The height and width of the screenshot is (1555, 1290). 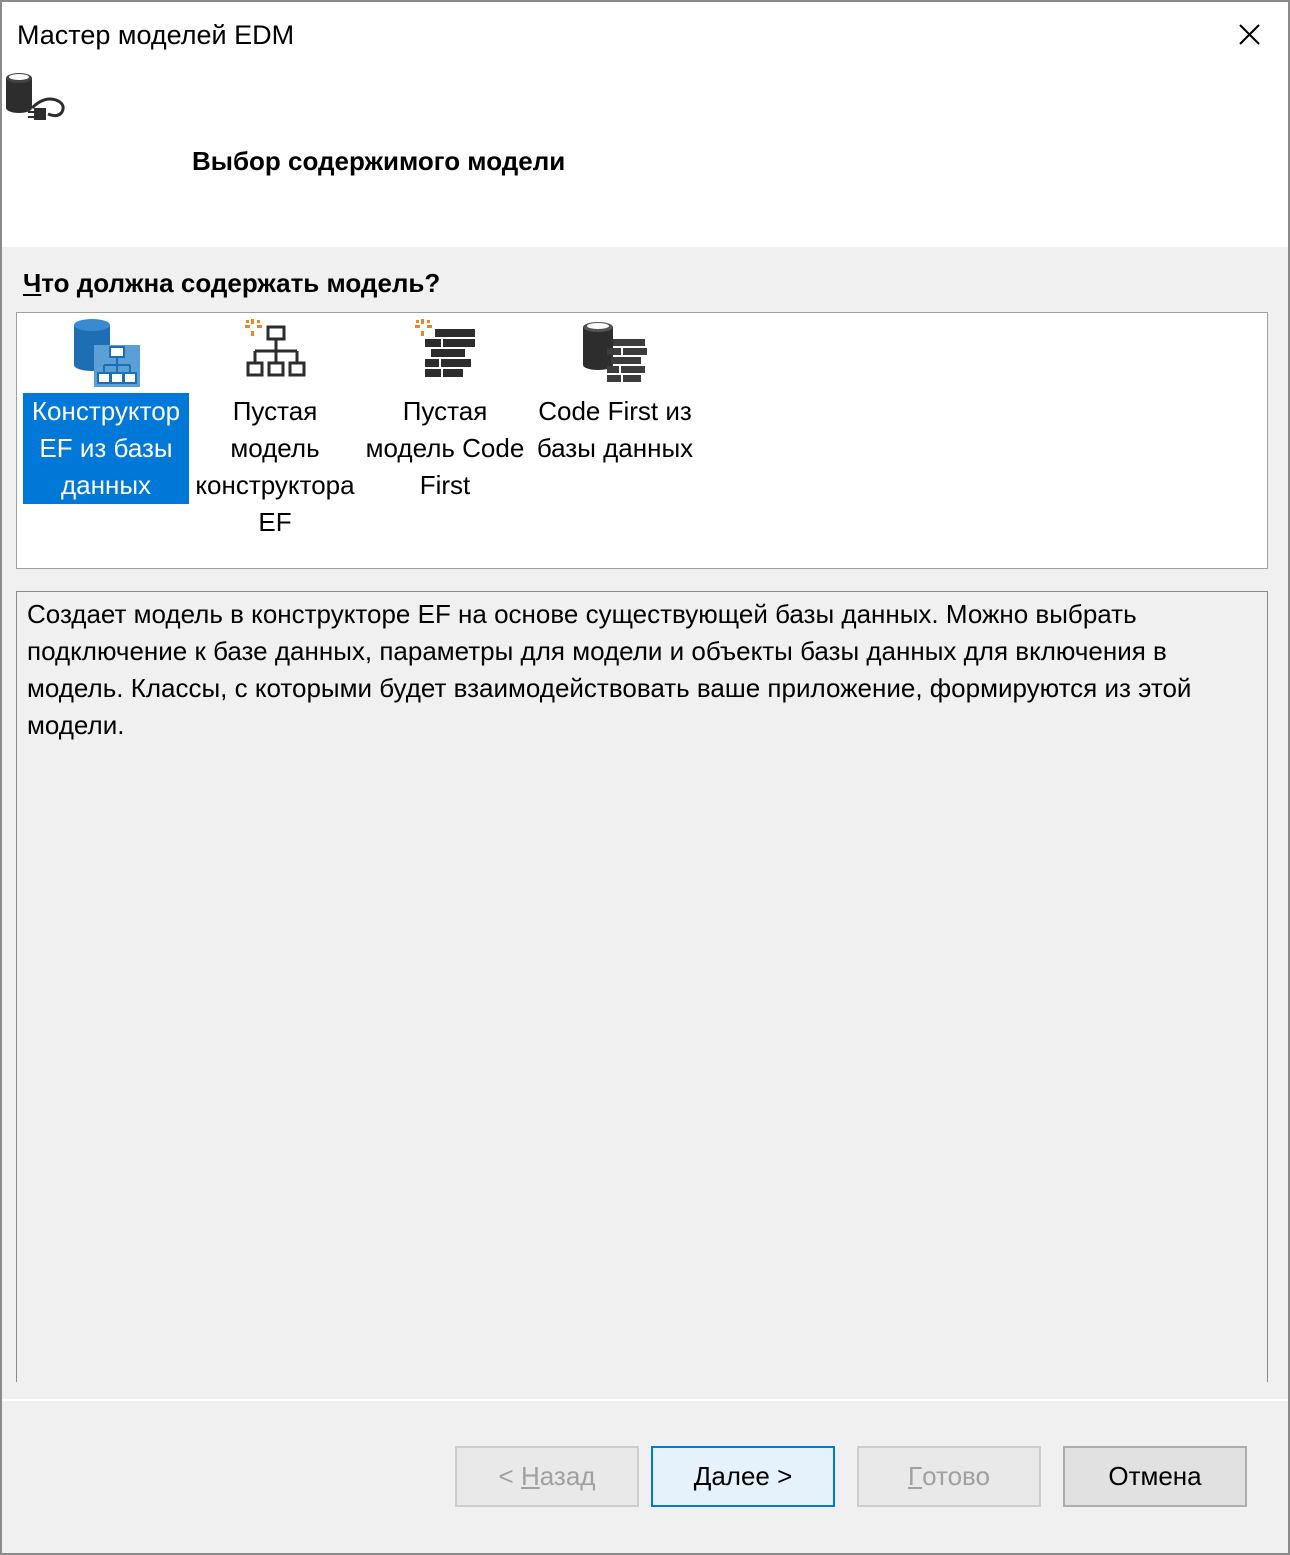 I want to click on footer-separator, so click(x=645, y=1400).